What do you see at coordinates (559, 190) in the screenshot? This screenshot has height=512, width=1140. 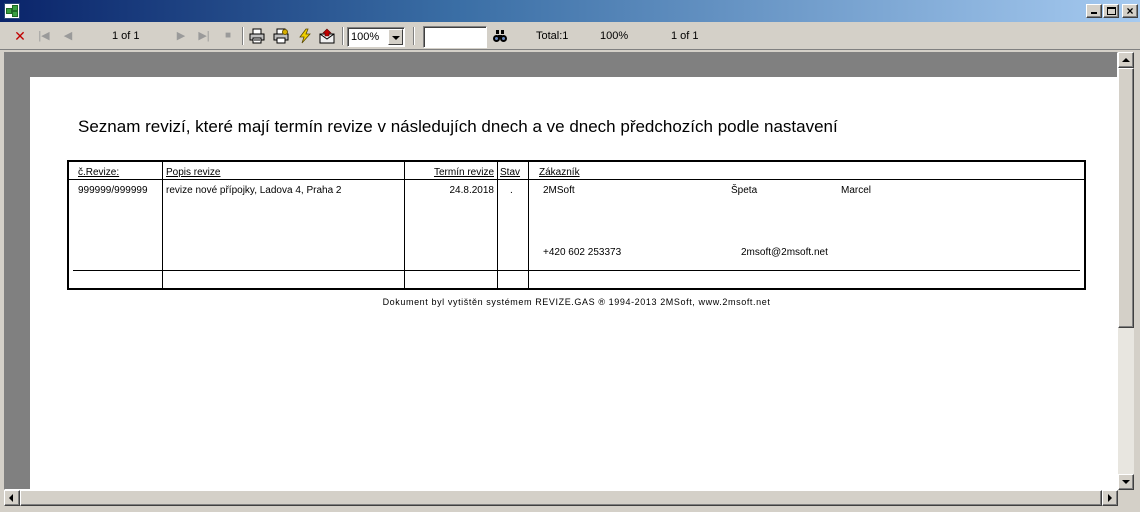 I see `cell-customer-company: 2MSoft` at bounding box center [559, 190].